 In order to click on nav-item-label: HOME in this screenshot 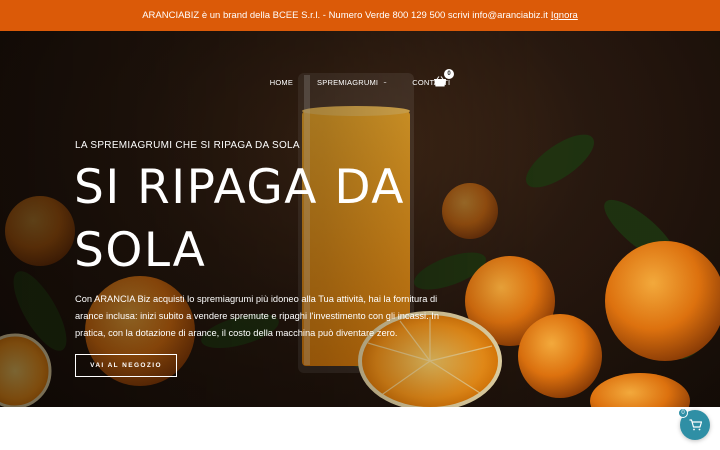, I will do `click(281, 82)`.